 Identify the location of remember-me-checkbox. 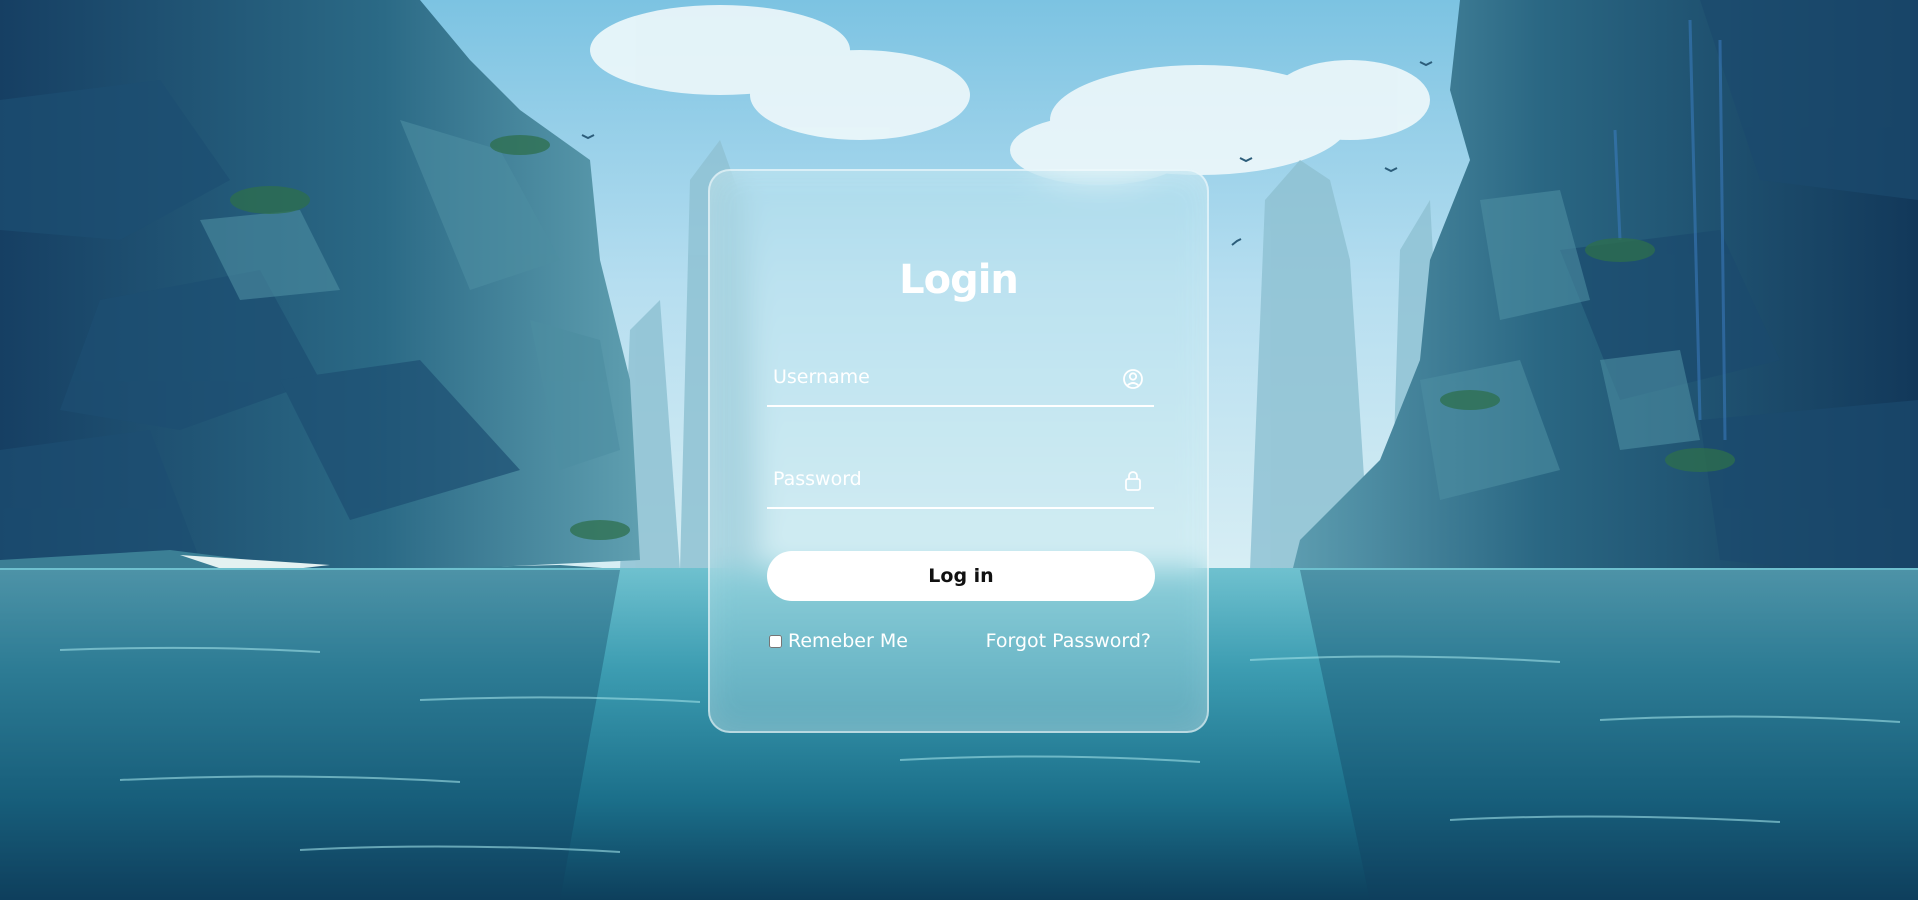
(775, 641).